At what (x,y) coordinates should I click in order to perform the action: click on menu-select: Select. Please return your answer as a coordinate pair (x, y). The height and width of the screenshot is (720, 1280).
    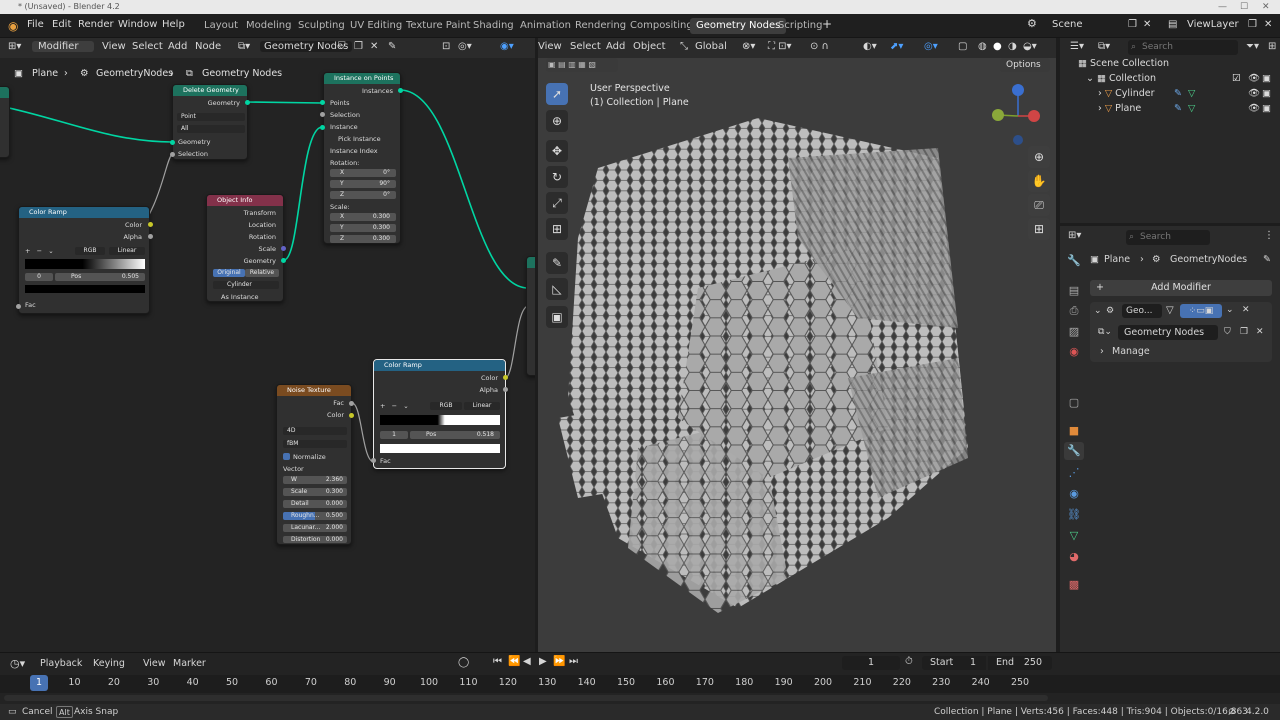
    Looking at the image, I should click on (585, 46).